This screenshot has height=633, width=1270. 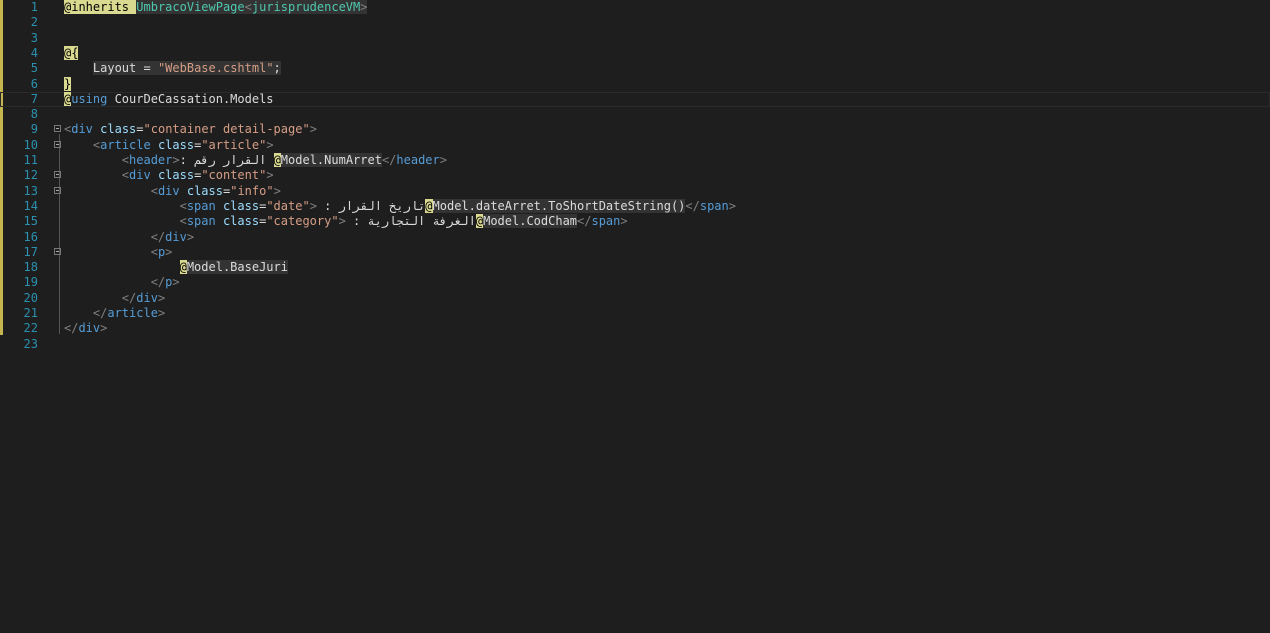 I want to click on line-code: Layout = "WebBase.cshtml";, so click(x=172, y=68).